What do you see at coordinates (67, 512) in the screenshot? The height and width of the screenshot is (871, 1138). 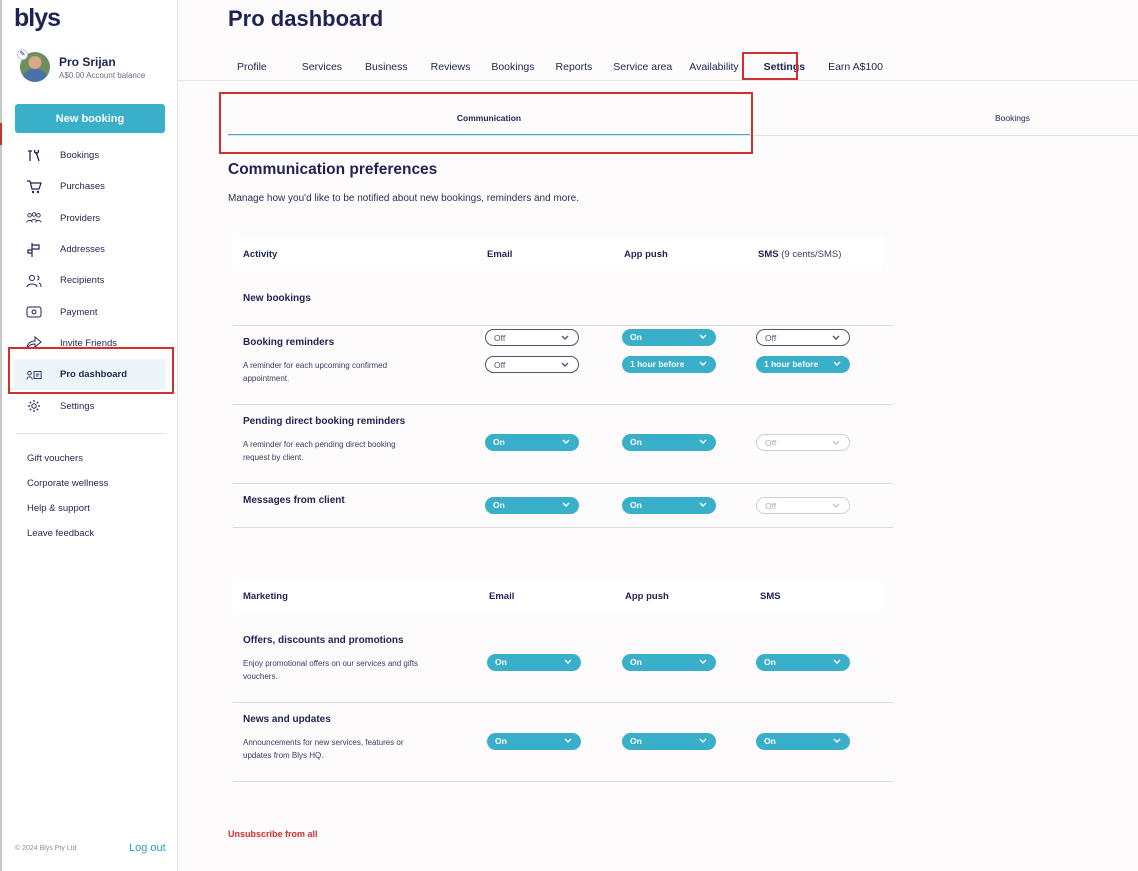 I see `help-support-link: Help & support` at bounding box center [67, 512].